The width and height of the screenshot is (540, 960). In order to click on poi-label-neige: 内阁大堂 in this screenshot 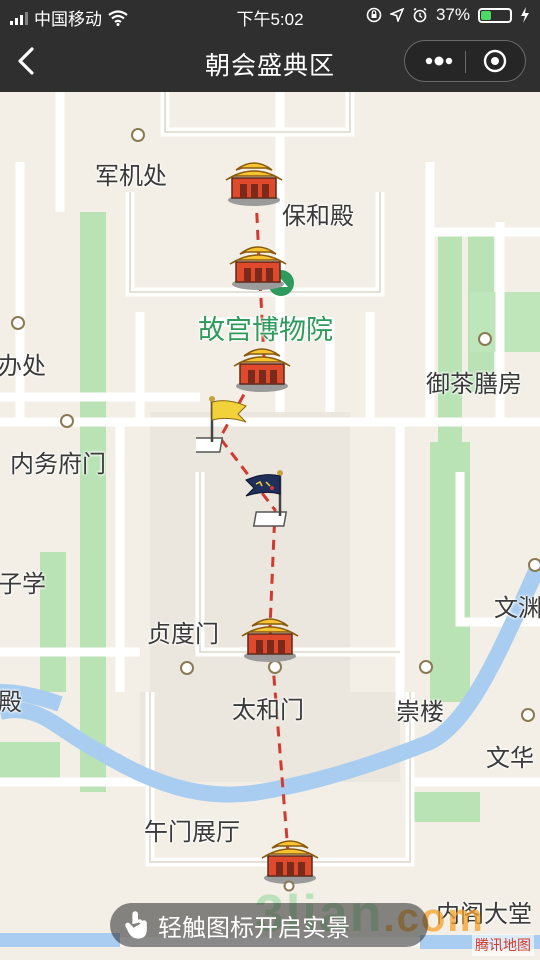, I will do `click(484, 911)`.